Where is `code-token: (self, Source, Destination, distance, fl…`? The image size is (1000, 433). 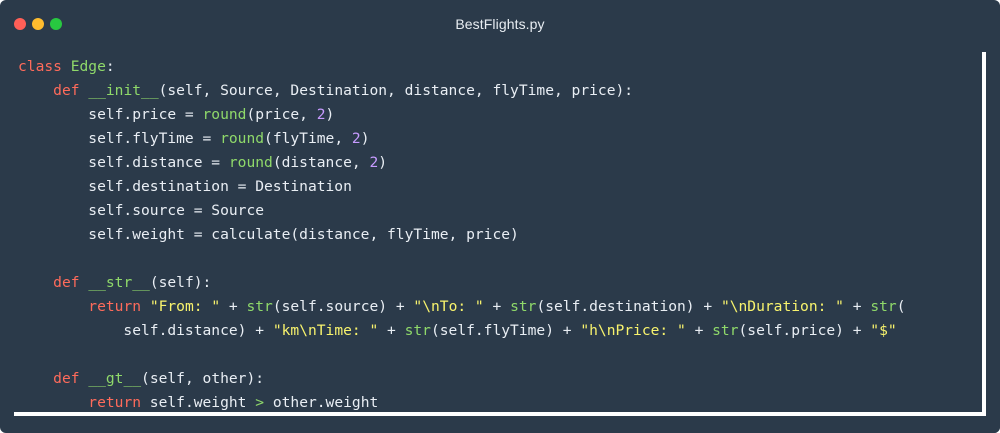
code-token: (self, Source, Destination, distance, fl… is located at coordinates (396, 90).